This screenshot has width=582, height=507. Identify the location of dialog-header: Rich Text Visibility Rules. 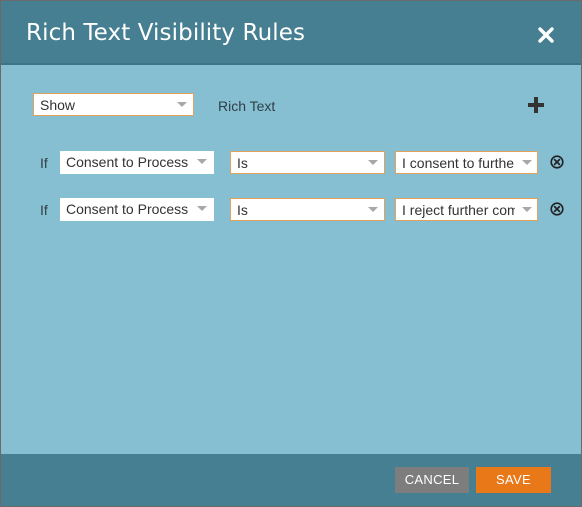
(291, 33).